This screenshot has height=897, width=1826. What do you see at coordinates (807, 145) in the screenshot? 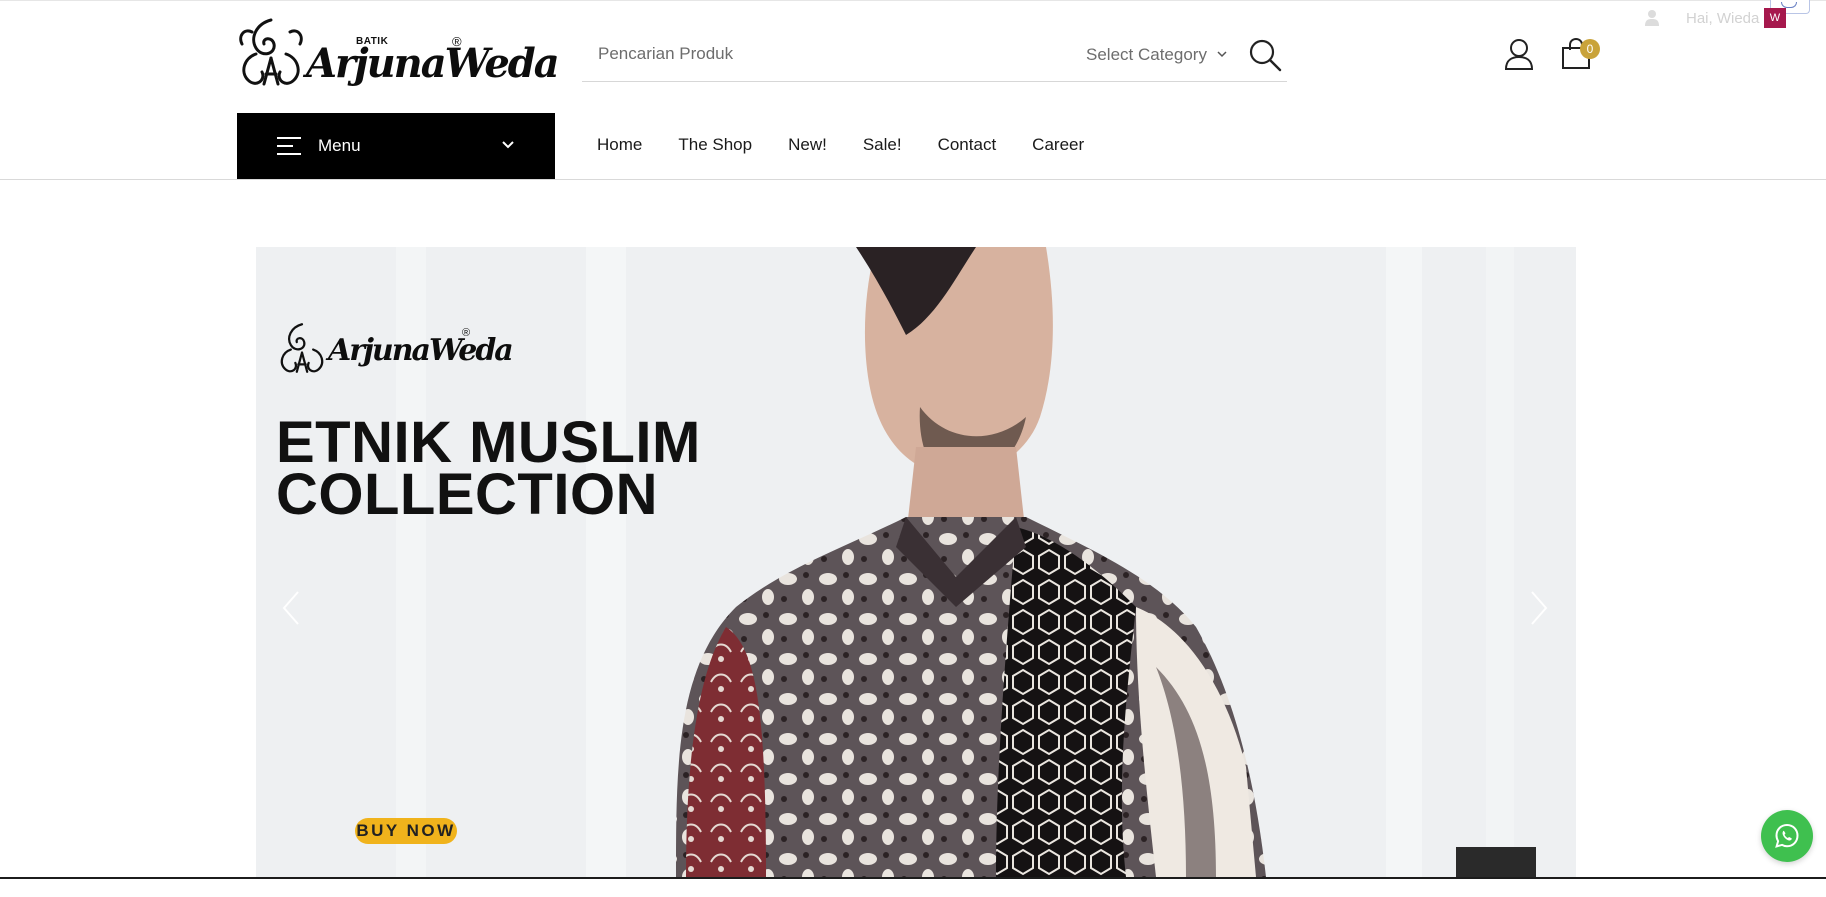
I see `nav-item-new: New!` at bounding box center [807, 145].